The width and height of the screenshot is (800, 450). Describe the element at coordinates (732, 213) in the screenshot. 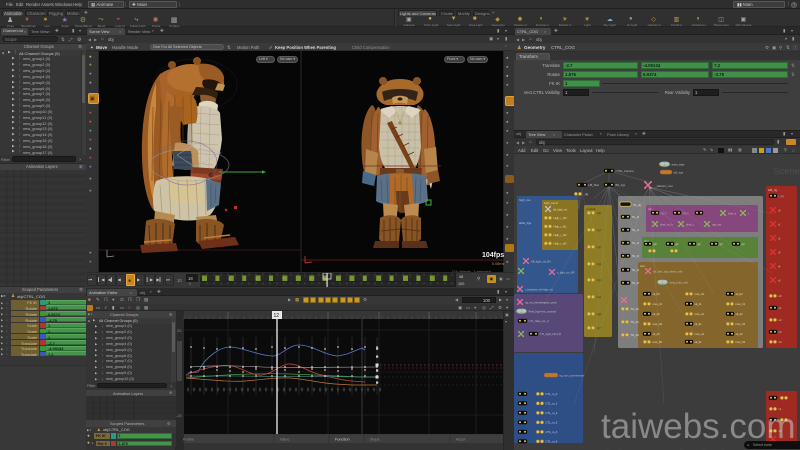

I see `svg-text: bind_a` at that location.